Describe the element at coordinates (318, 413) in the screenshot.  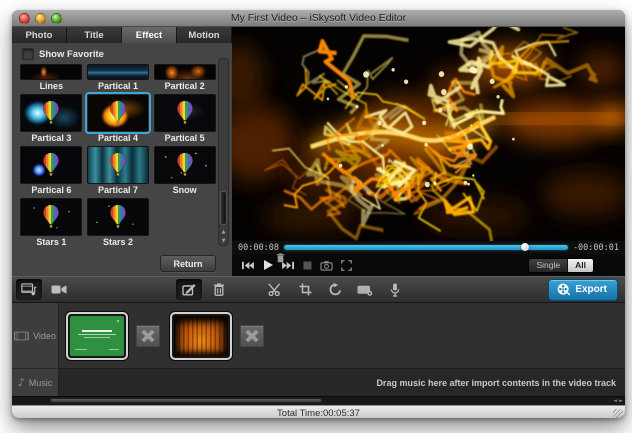
I see `total-time-text: Total Time:00:05:37` at that location.